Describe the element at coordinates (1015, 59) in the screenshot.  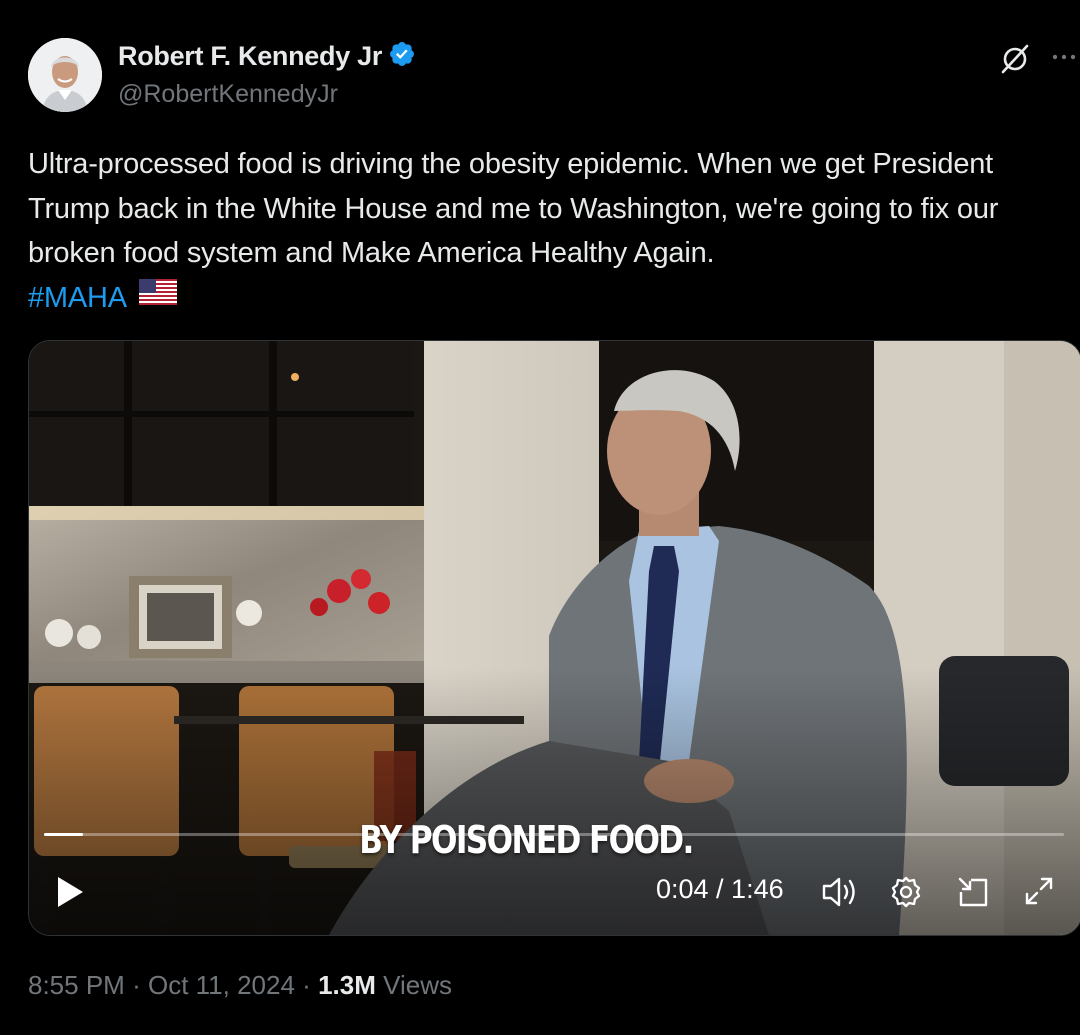
I see `grok-icon` at that location.